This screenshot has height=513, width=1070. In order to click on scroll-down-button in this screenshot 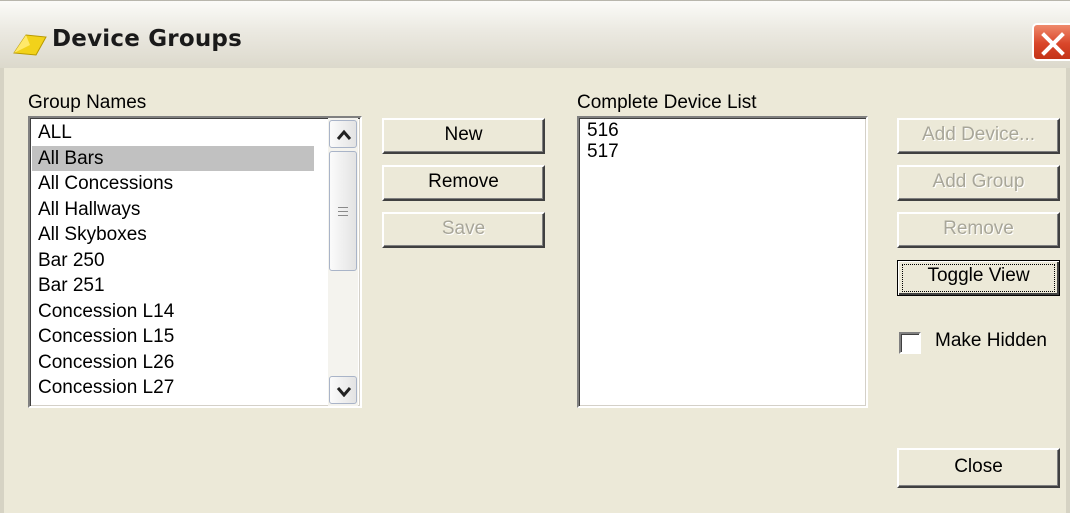, I will do `click(343, 390)`.